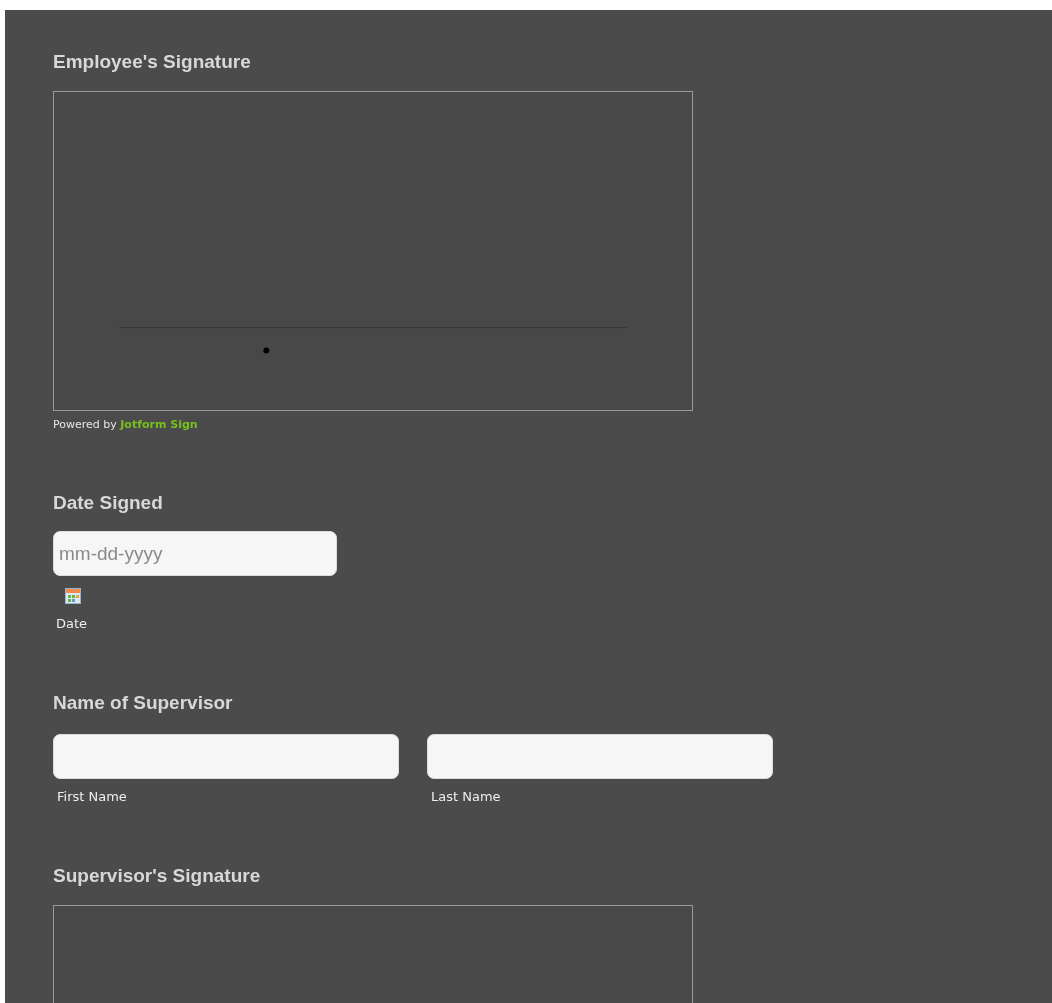 The height and width of the screenshot is (1003, 1052). What do you see at coordinates (373, 954) in the screenshot?
I see `signature-pad` at bounding box center [373, 954].